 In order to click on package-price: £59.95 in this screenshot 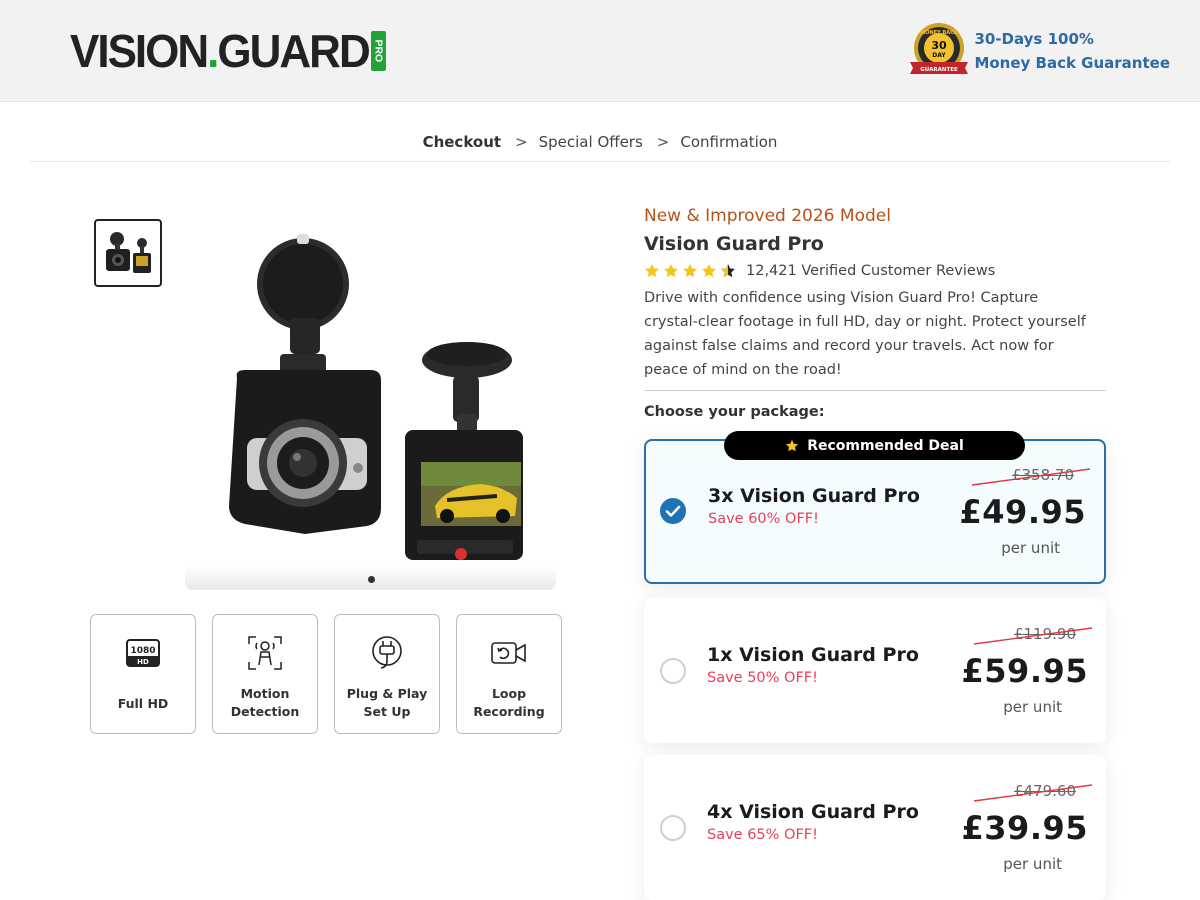, I will do `click(1024, 671)`.